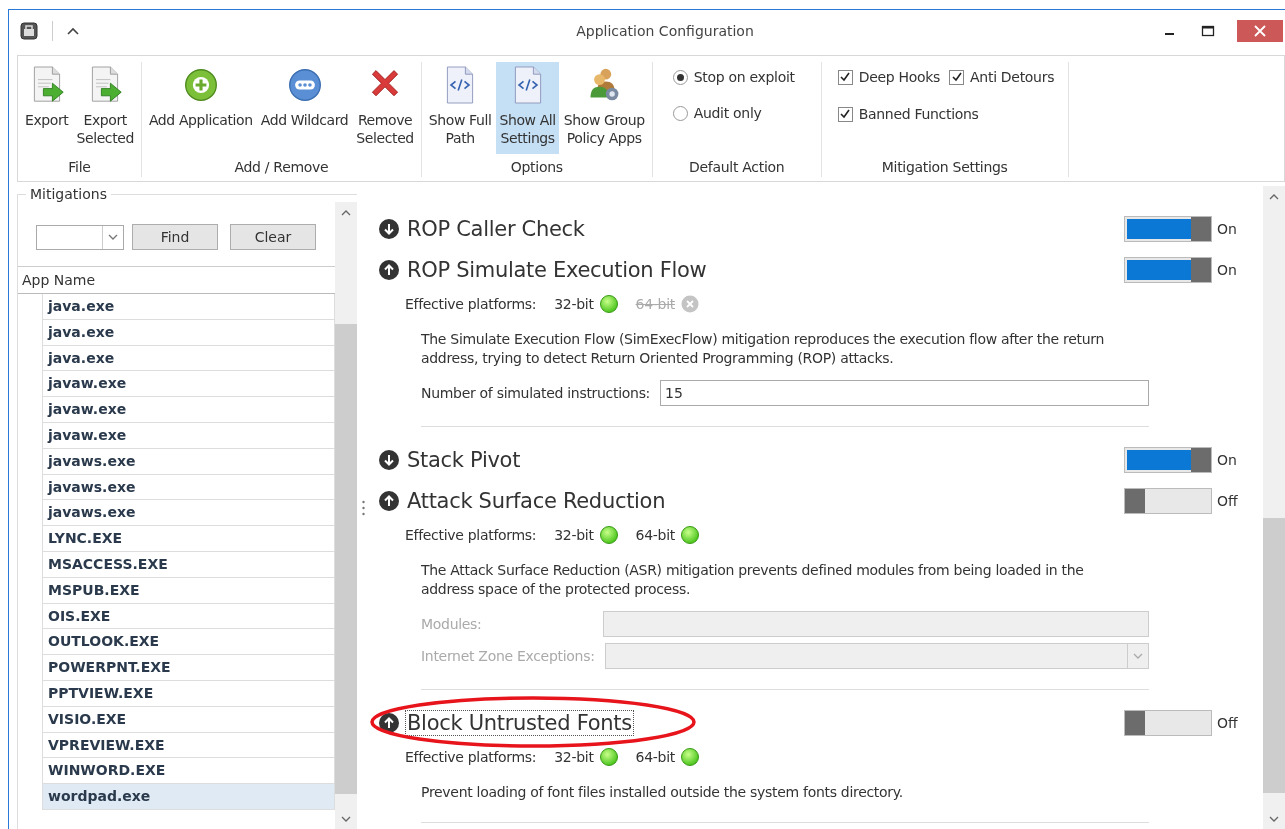 The image size is (1285, 829). Describe the element at coordinates (1208, 31) in the screenshot. I see `maximize-icon` at that location.